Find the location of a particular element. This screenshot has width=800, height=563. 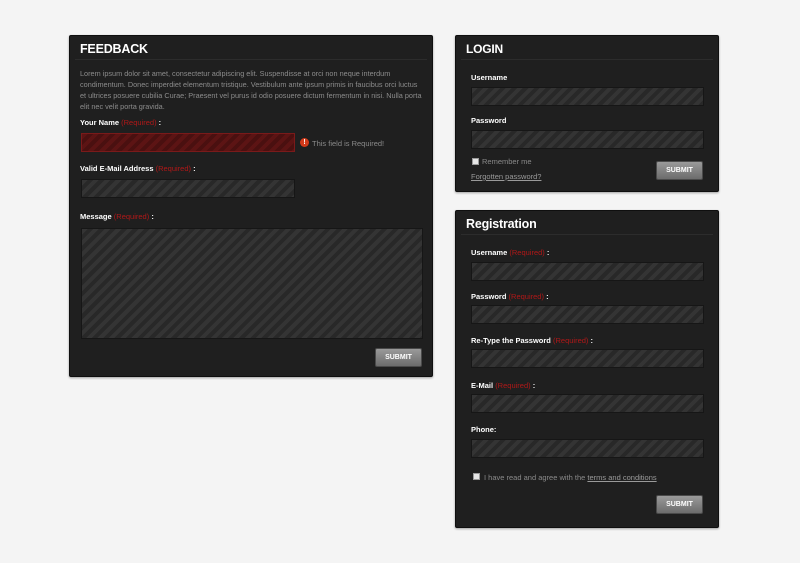

forgot-password-link: Forgotten password? is located at coordinates (506, 176).